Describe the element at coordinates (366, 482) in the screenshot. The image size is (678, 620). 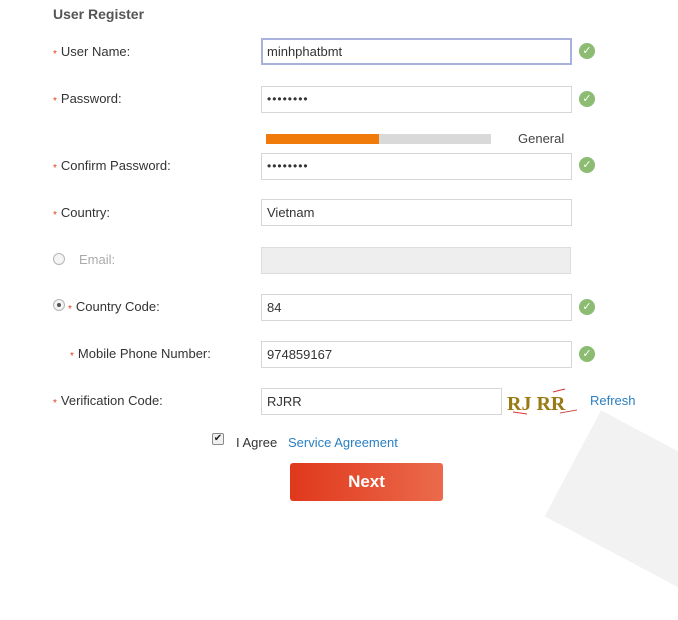
I see `next-button: Next` at that location.